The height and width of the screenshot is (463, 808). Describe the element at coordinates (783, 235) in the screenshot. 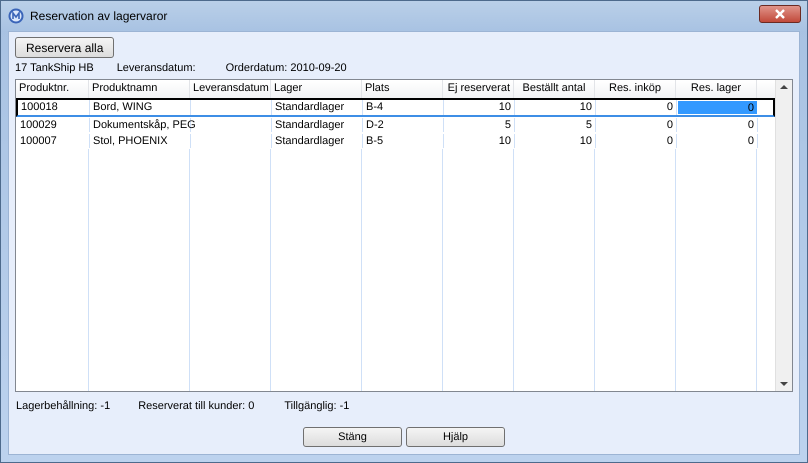

I see `scrollbar` at that location.